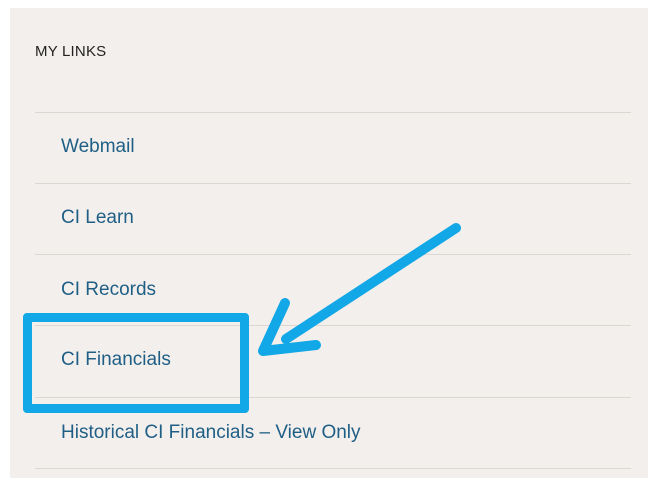  What do you see at coordinates (136, 363) in the screenshot?
I see `highlight-box` at bounding box center [136, 363].